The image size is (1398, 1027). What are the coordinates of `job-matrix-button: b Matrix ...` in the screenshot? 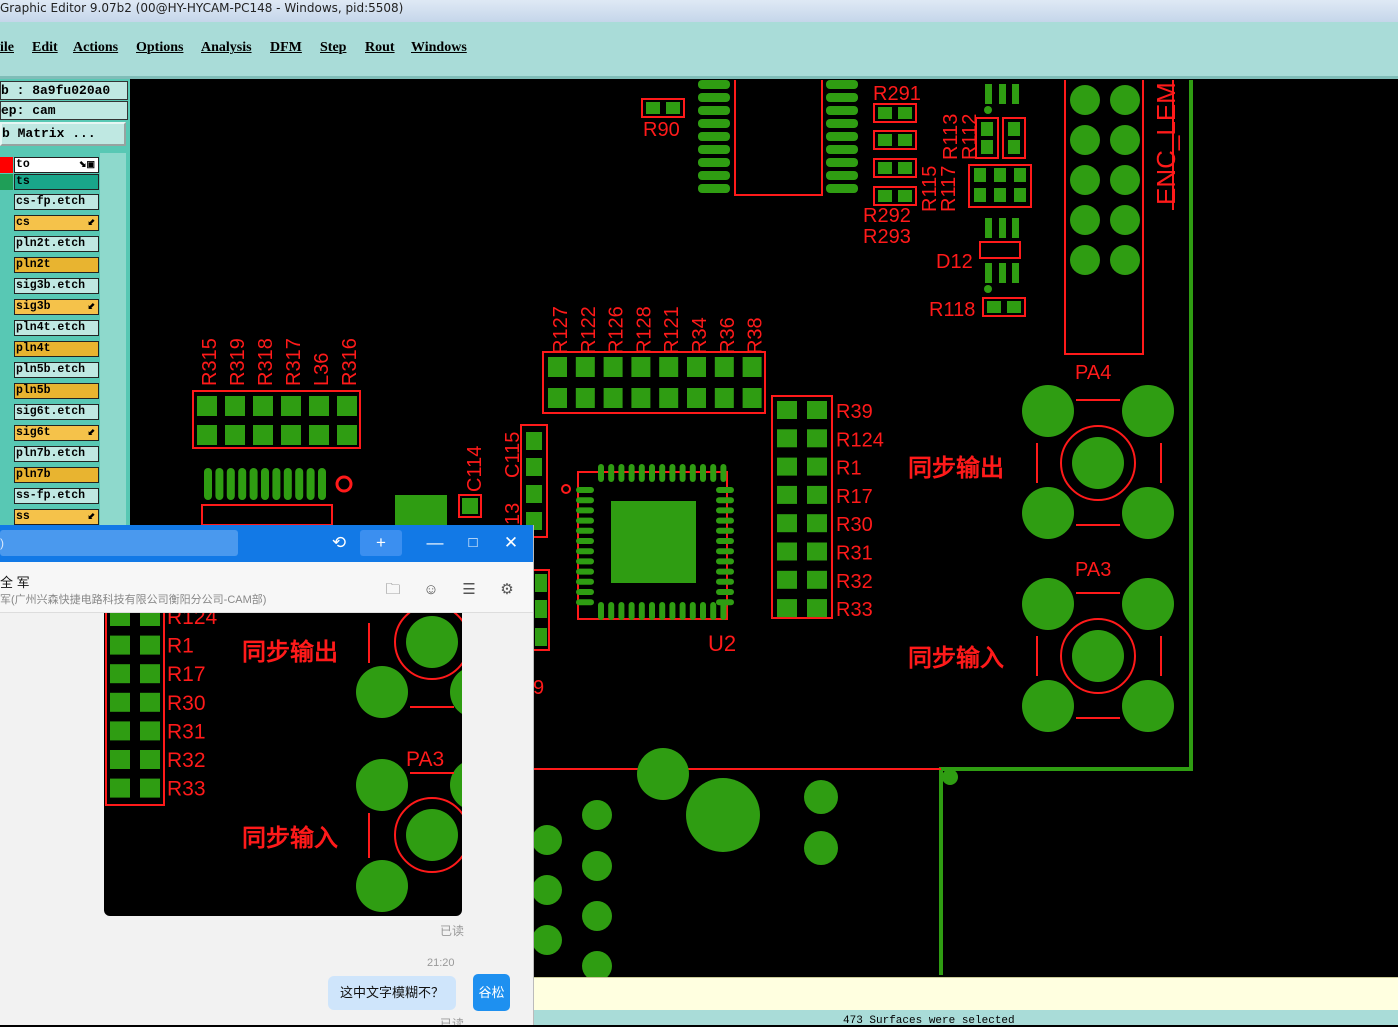 It's located at (63, 134).